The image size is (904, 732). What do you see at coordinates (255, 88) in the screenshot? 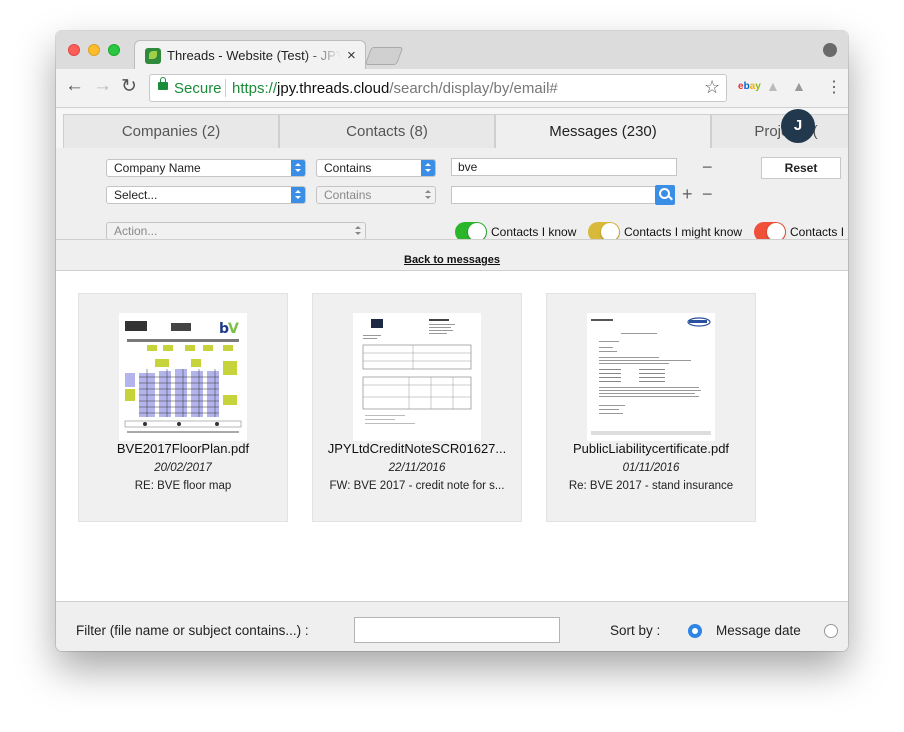
I see `url-scheme: https://` at bounding box center [255, 88].